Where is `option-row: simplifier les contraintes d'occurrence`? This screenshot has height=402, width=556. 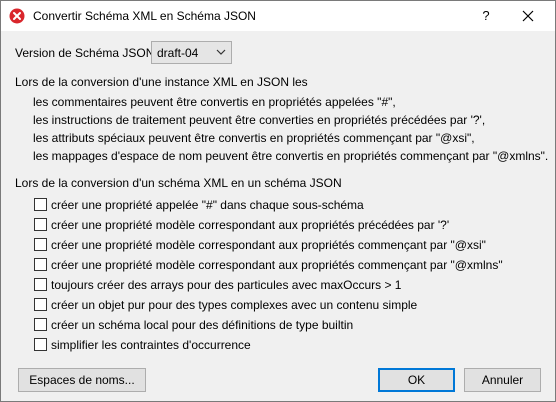 option-row: simplifier les contraintes d'occurrence is located at coordinates (142, 345).